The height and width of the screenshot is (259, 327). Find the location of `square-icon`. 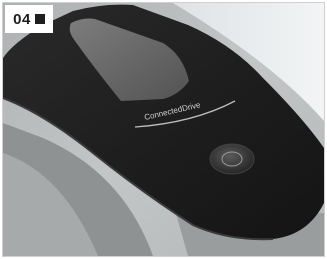

square-icon is located at coordinates (39, 19).